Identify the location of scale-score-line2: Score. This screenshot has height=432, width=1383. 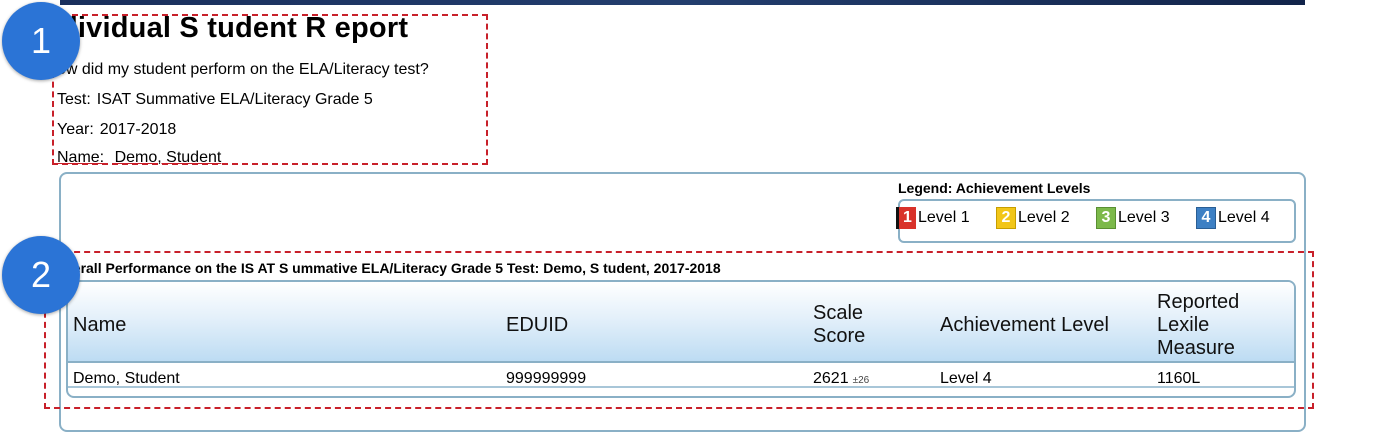
(839, 336).